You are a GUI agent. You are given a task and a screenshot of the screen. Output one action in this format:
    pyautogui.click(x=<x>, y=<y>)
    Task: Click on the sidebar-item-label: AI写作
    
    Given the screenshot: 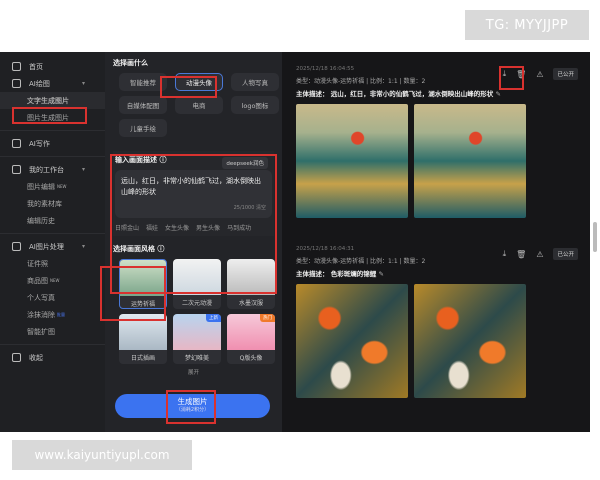 What is the action you would take?
    pyautogui.click(x=39, y=143)
    